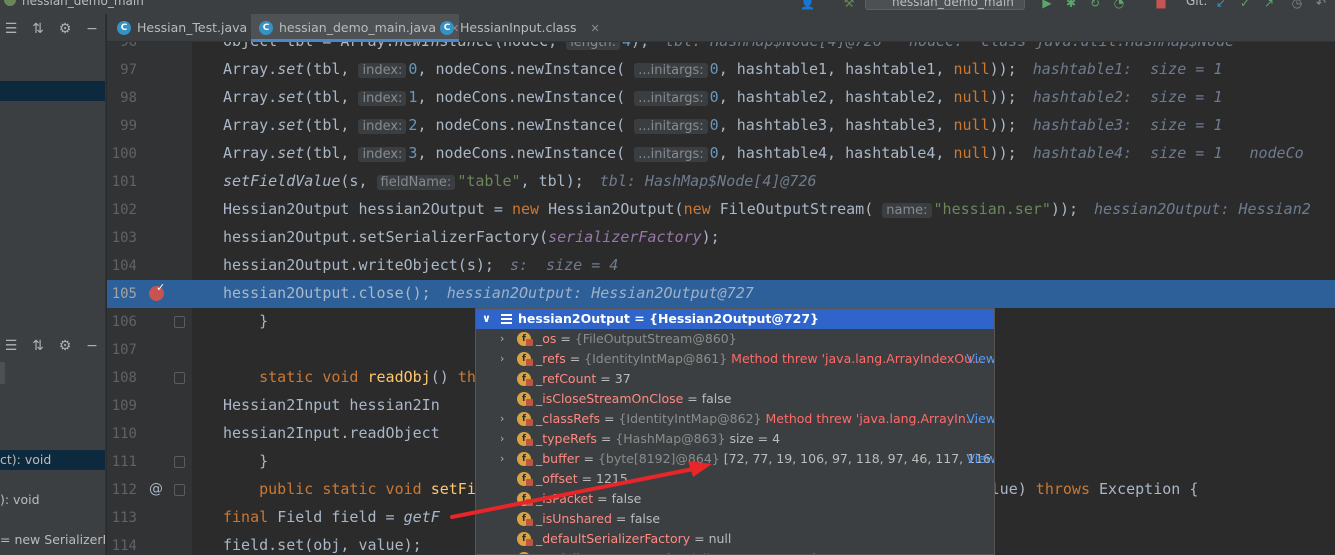 This screenshot has height=555, width=1335. Describe the element at coordinates (122, 210) in the screenshot. I see `line-number: 102` at that location.